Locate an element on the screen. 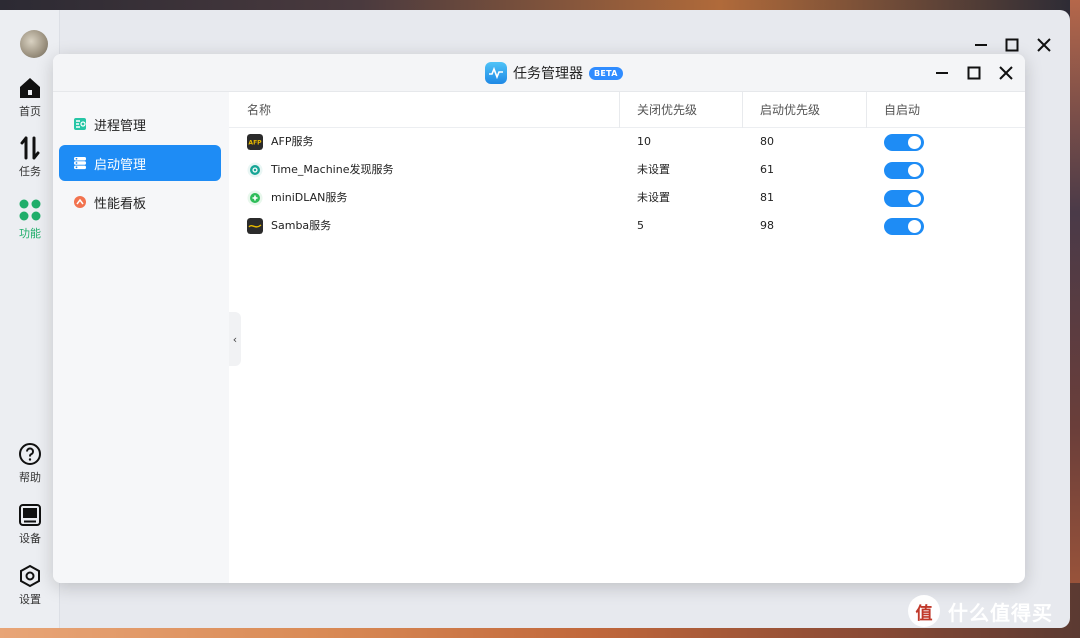 The width and height of the screenshot is (1080, 638). table-row: AFP AFP服务 10 80 is located at coordinates (627, 142).